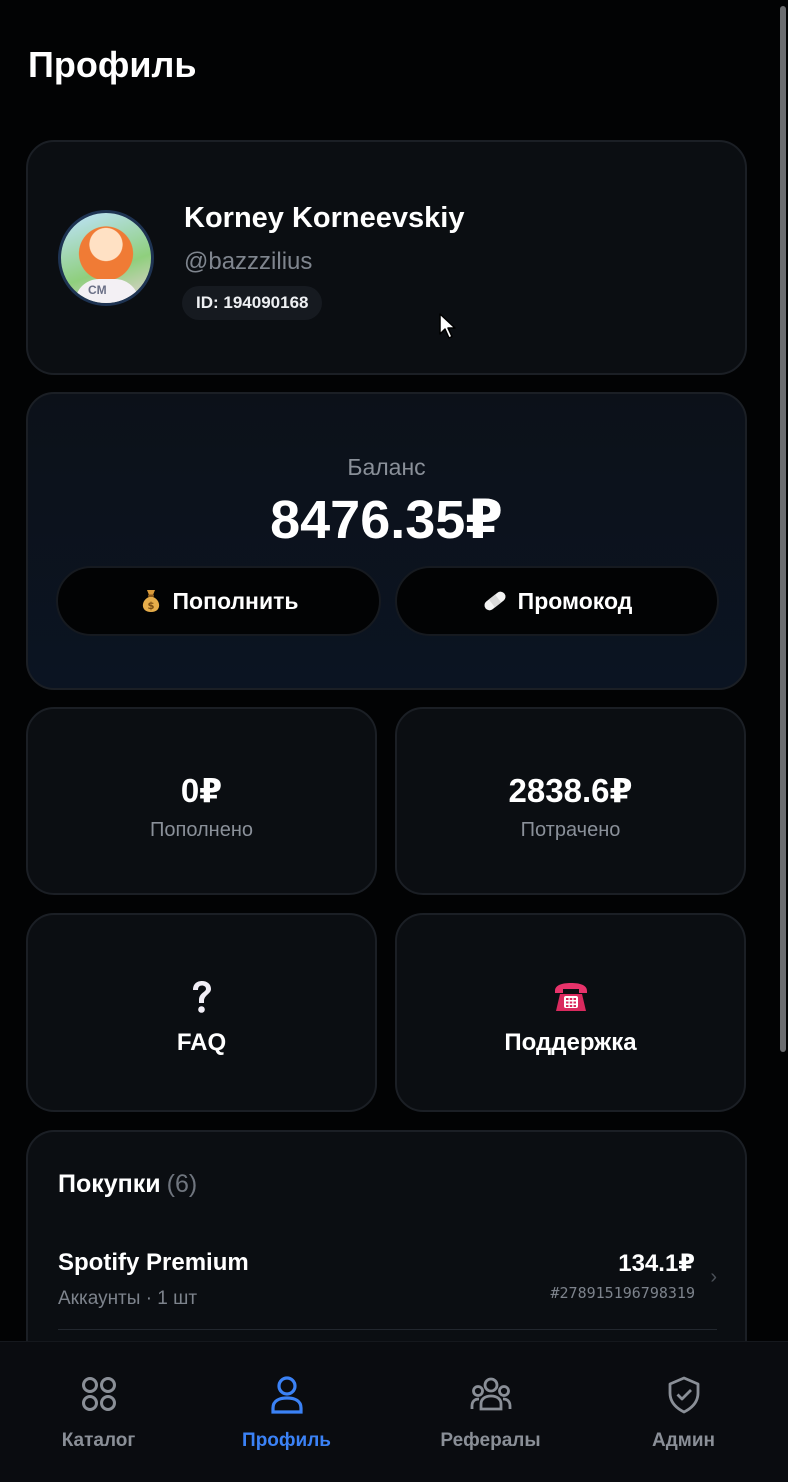  I want to click on mouse-cursor-icon, so click(447, 326).